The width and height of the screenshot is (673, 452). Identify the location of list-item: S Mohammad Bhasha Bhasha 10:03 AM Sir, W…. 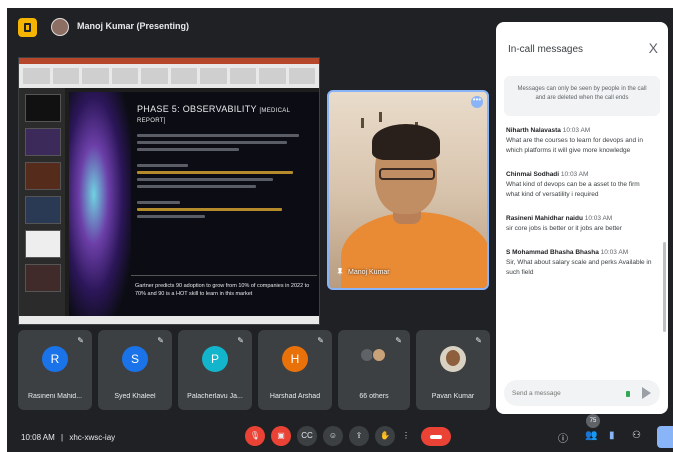
(580, 263).